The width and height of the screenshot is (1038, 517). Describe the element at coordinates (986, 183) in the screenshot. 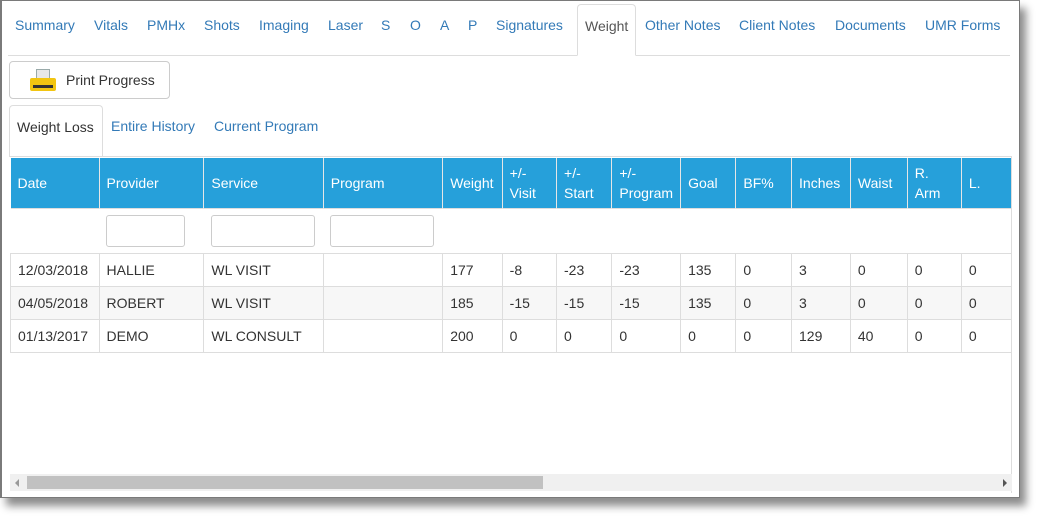

I see `col-header-l-arm: L.` at that location.